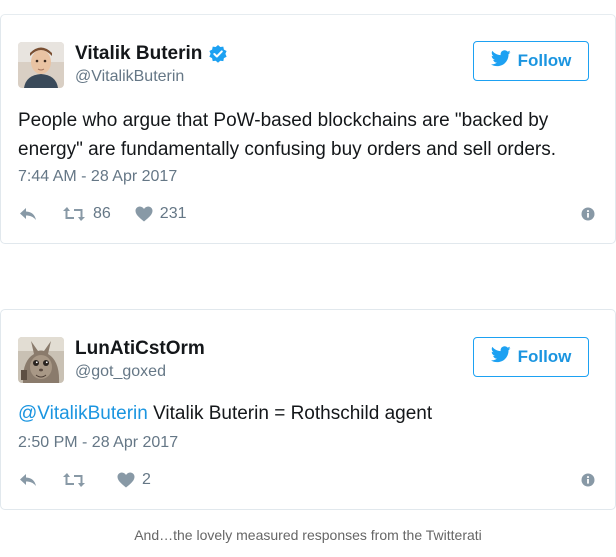 This screenshot has width=616, height=557. Describe the element at coordinates (173, 213) in the screenshot. I see `like-count: 231` at that location.